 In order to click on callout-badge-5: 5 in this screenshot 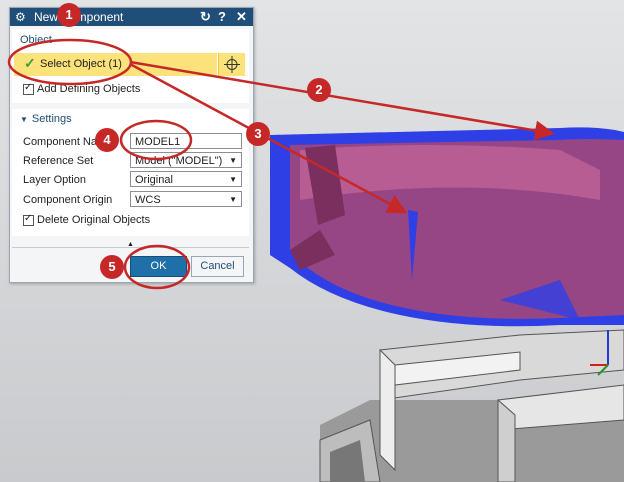, I will do `click(112, 267)`.